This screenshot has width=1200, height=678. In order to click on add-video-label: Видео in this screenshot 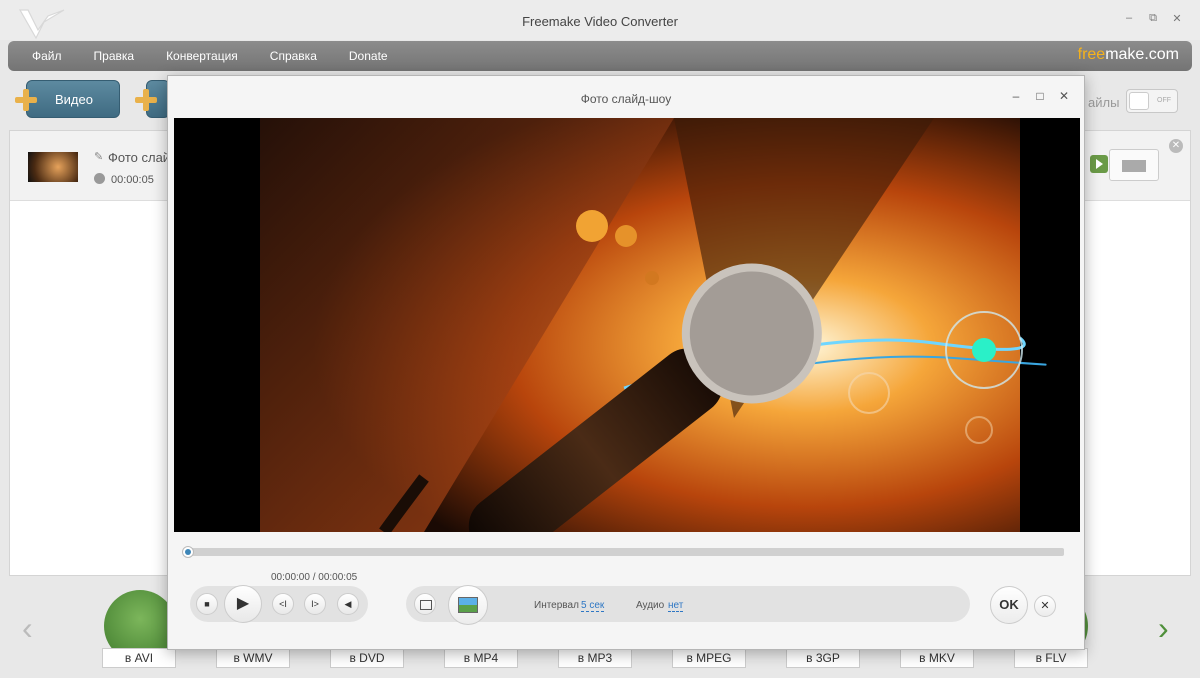, I will do `click(74, 99)`.